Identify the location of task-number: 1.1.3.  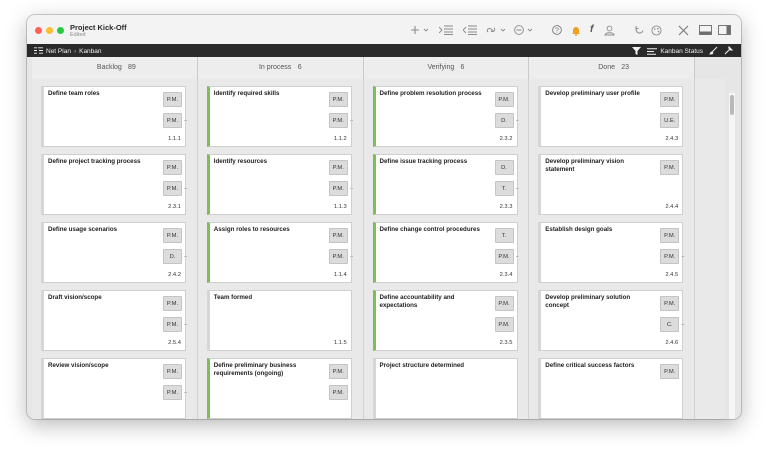
(340, 207).